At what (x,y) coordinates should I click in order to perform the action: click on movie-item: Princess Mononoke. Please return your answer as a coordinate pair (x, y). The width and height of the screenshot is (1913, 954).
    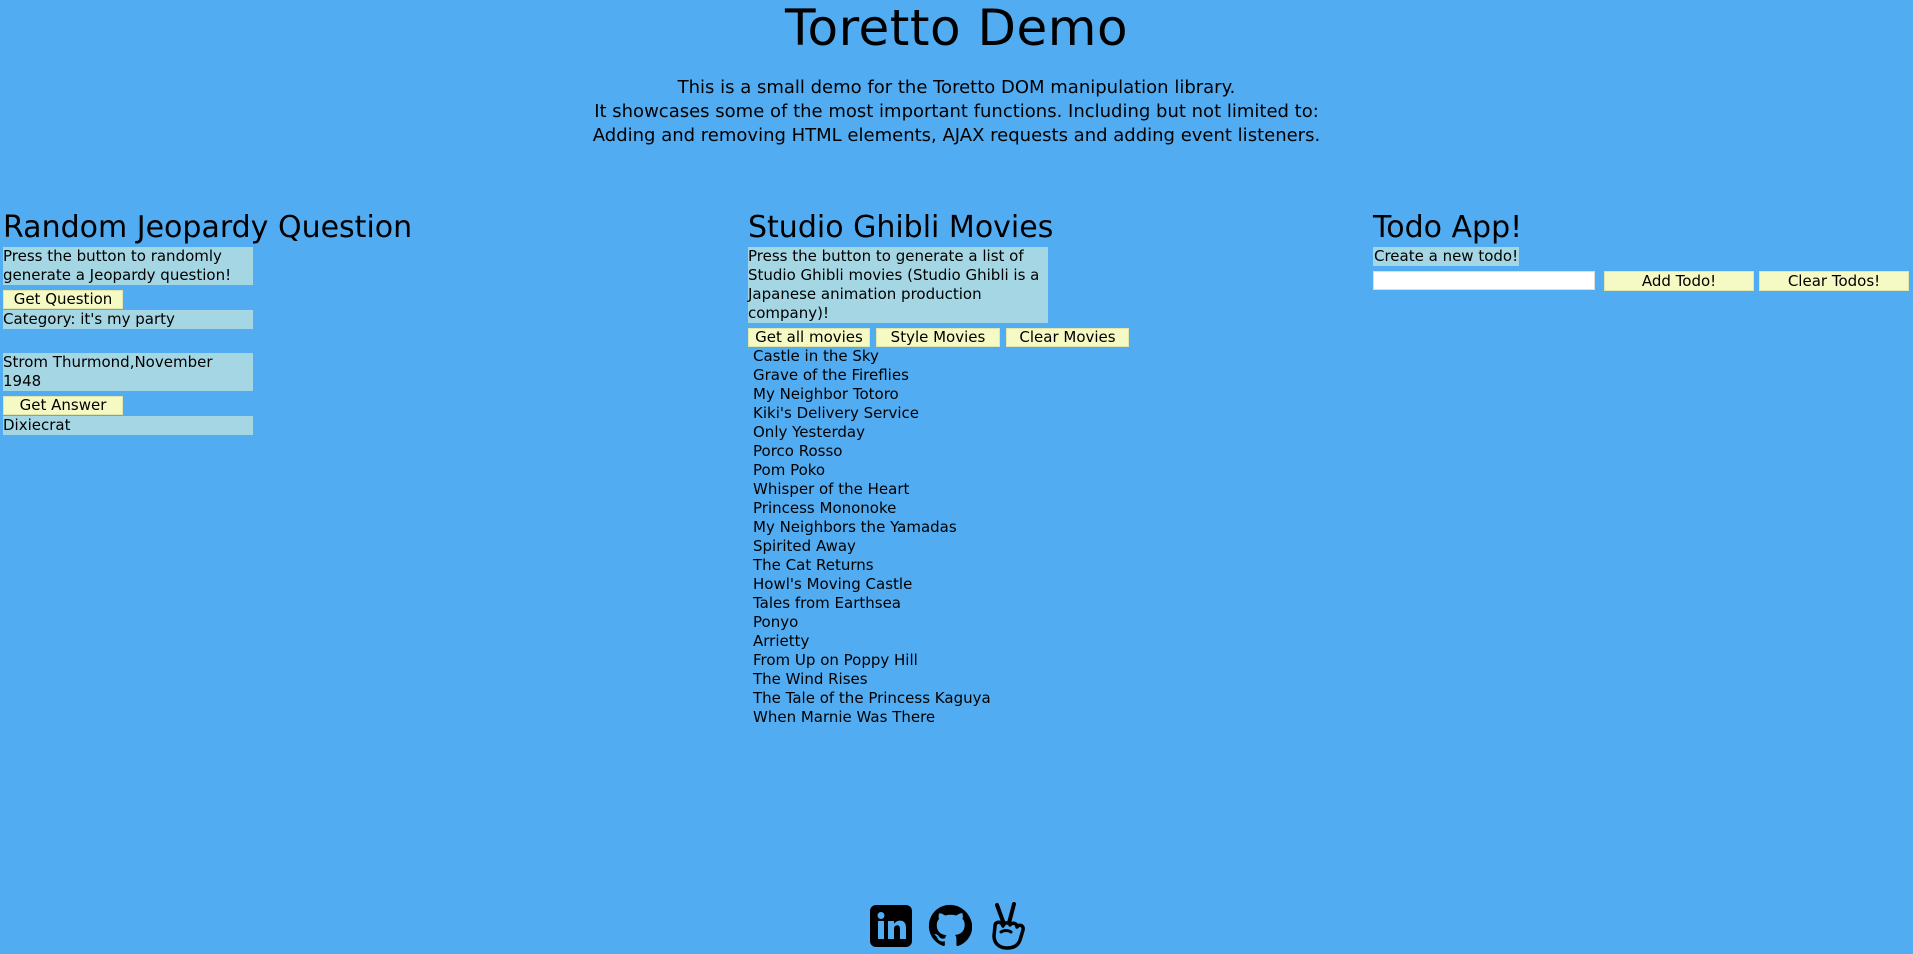
    Looking at the image, I should click on (825, 508).